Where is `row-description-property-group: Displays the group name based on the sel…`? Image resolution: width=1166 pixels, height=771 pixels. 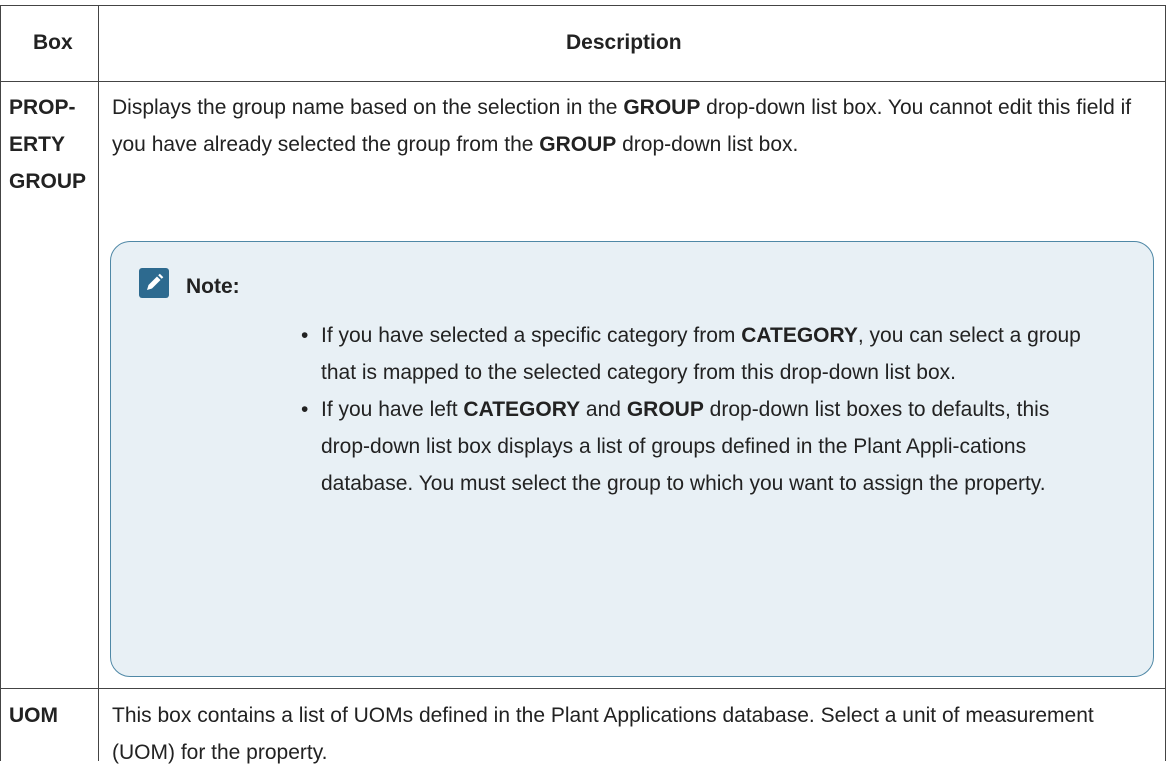 row-description-property-group: Displays the group name based on the sel… is located at coordinates (622, 126).